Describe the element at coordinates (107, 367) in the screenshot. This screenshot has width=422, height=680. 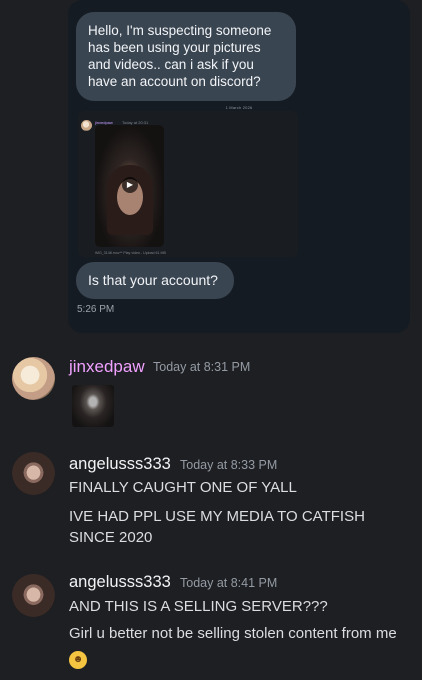
I see `username: jinxedpaw` at that location.